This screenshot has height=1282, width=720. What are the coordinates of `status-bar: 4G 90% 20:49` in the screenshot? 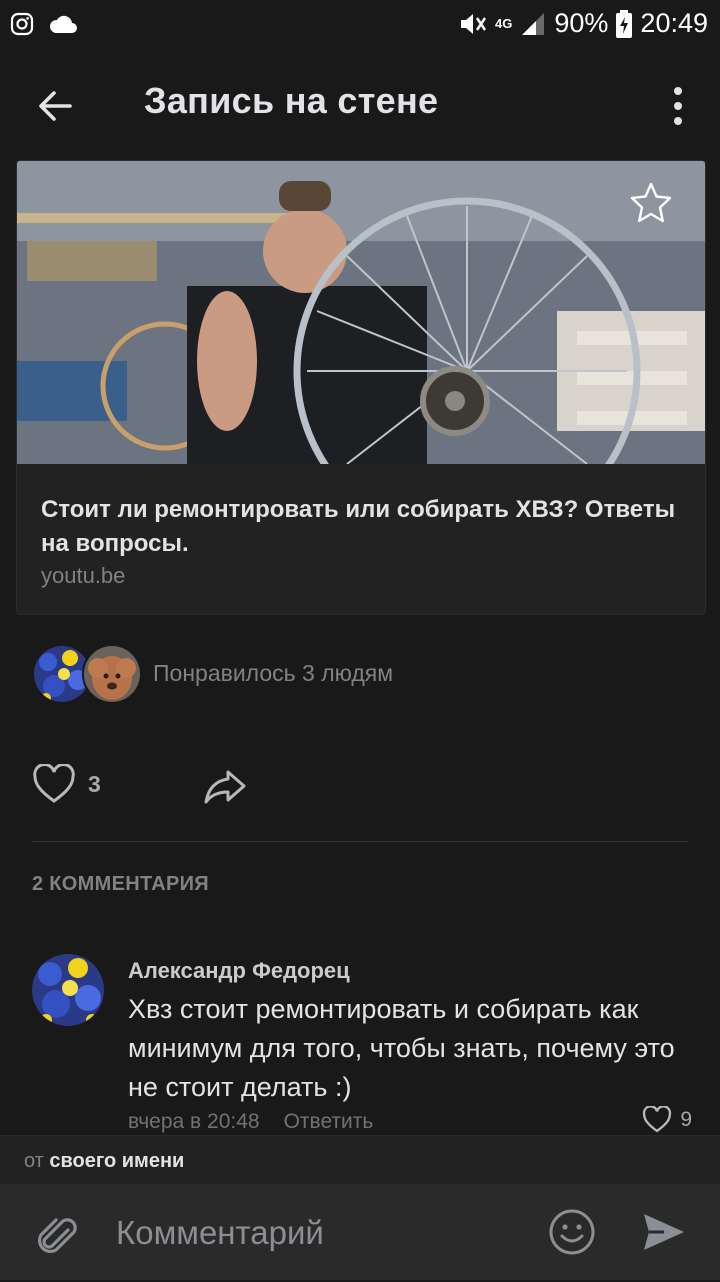 It's located at (360, 25).